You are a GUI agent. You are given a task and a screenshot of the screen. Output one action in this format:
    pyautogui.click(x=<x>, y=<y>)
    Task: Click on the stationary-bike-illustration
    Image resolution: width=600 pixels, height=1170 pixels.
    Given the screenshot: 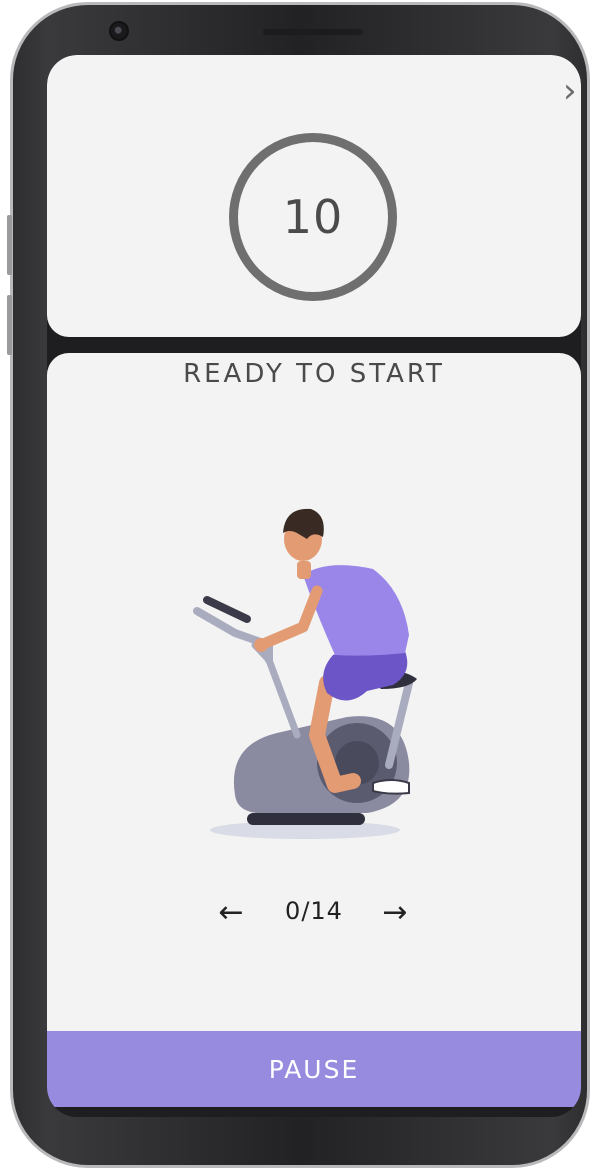 What is the action you would take?
    pyautogui.click(x=305, y=673)
    